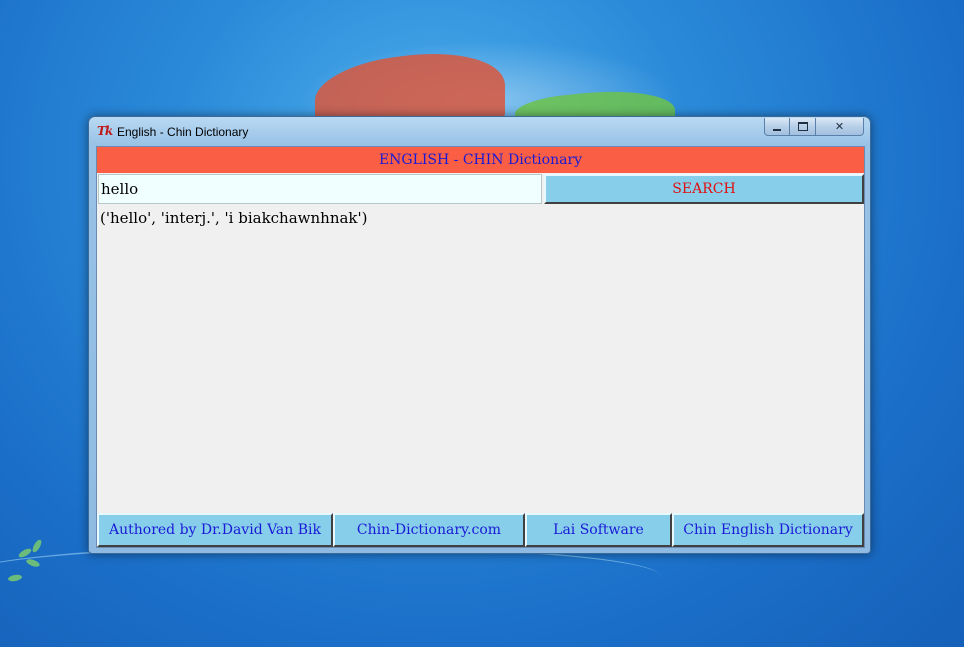  What do you see at coordinates (480, 160) in the screenshot?
I see `dictionary-header: ENGLISH - CHIN Dictionary` at bounding box center [480, 160].